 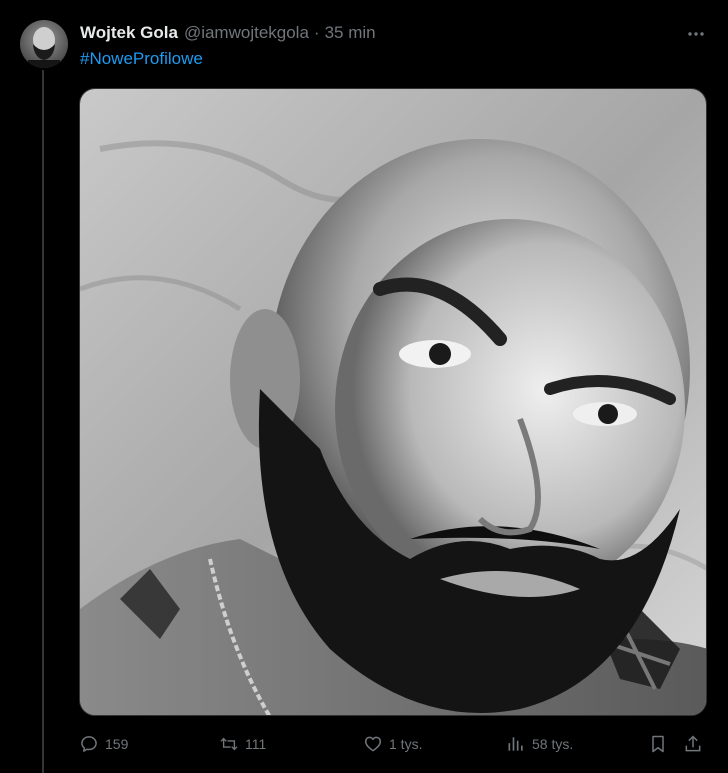 I want to click on bookmark-button, so click(x=658, y=744).